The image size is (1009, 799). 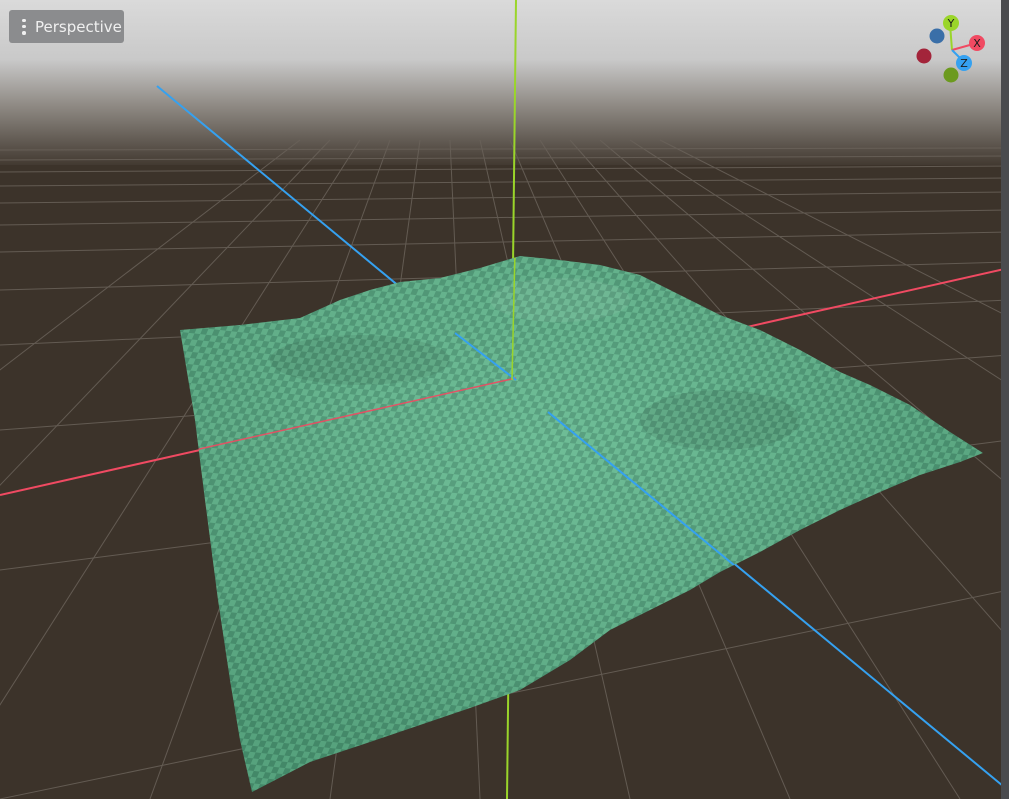 I want to click on gizmo-x-label: X, so click(x=977, y=43).